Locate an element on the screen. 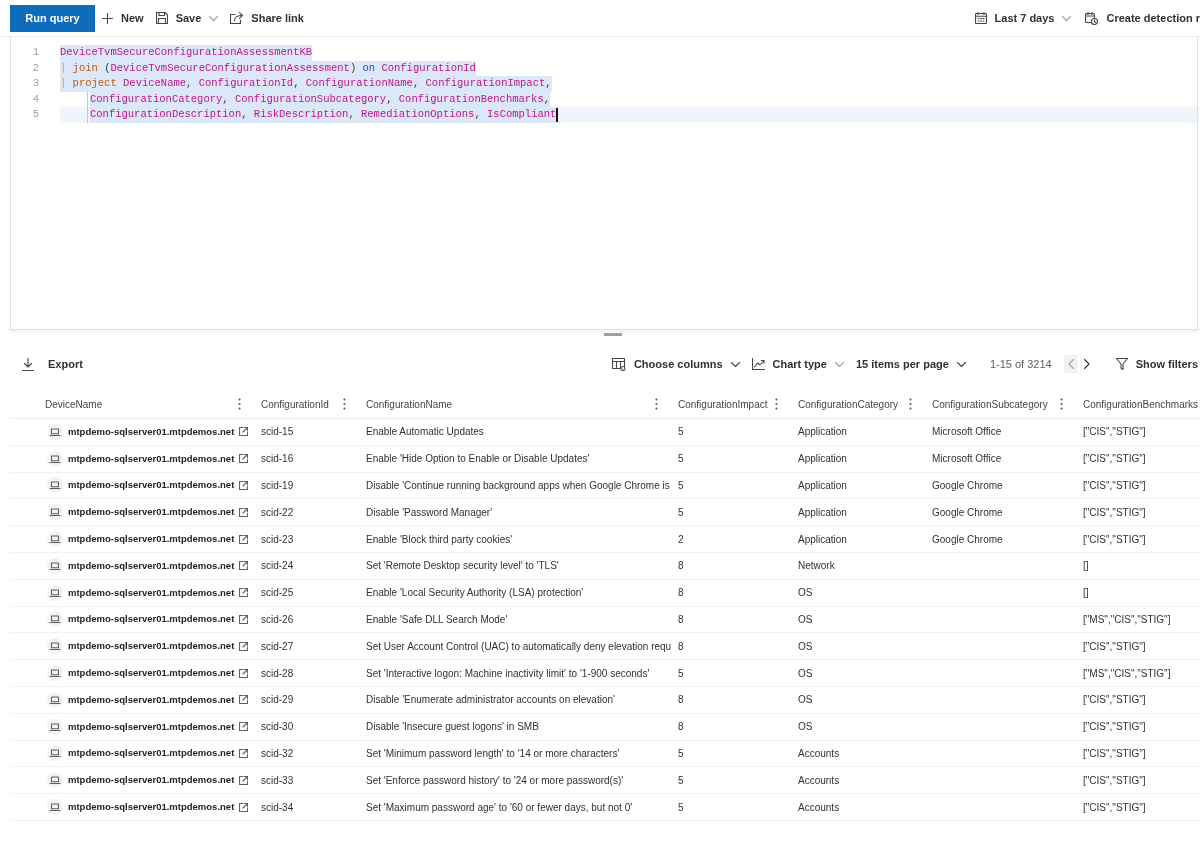  download-icon is located at coordinates (28, 364).